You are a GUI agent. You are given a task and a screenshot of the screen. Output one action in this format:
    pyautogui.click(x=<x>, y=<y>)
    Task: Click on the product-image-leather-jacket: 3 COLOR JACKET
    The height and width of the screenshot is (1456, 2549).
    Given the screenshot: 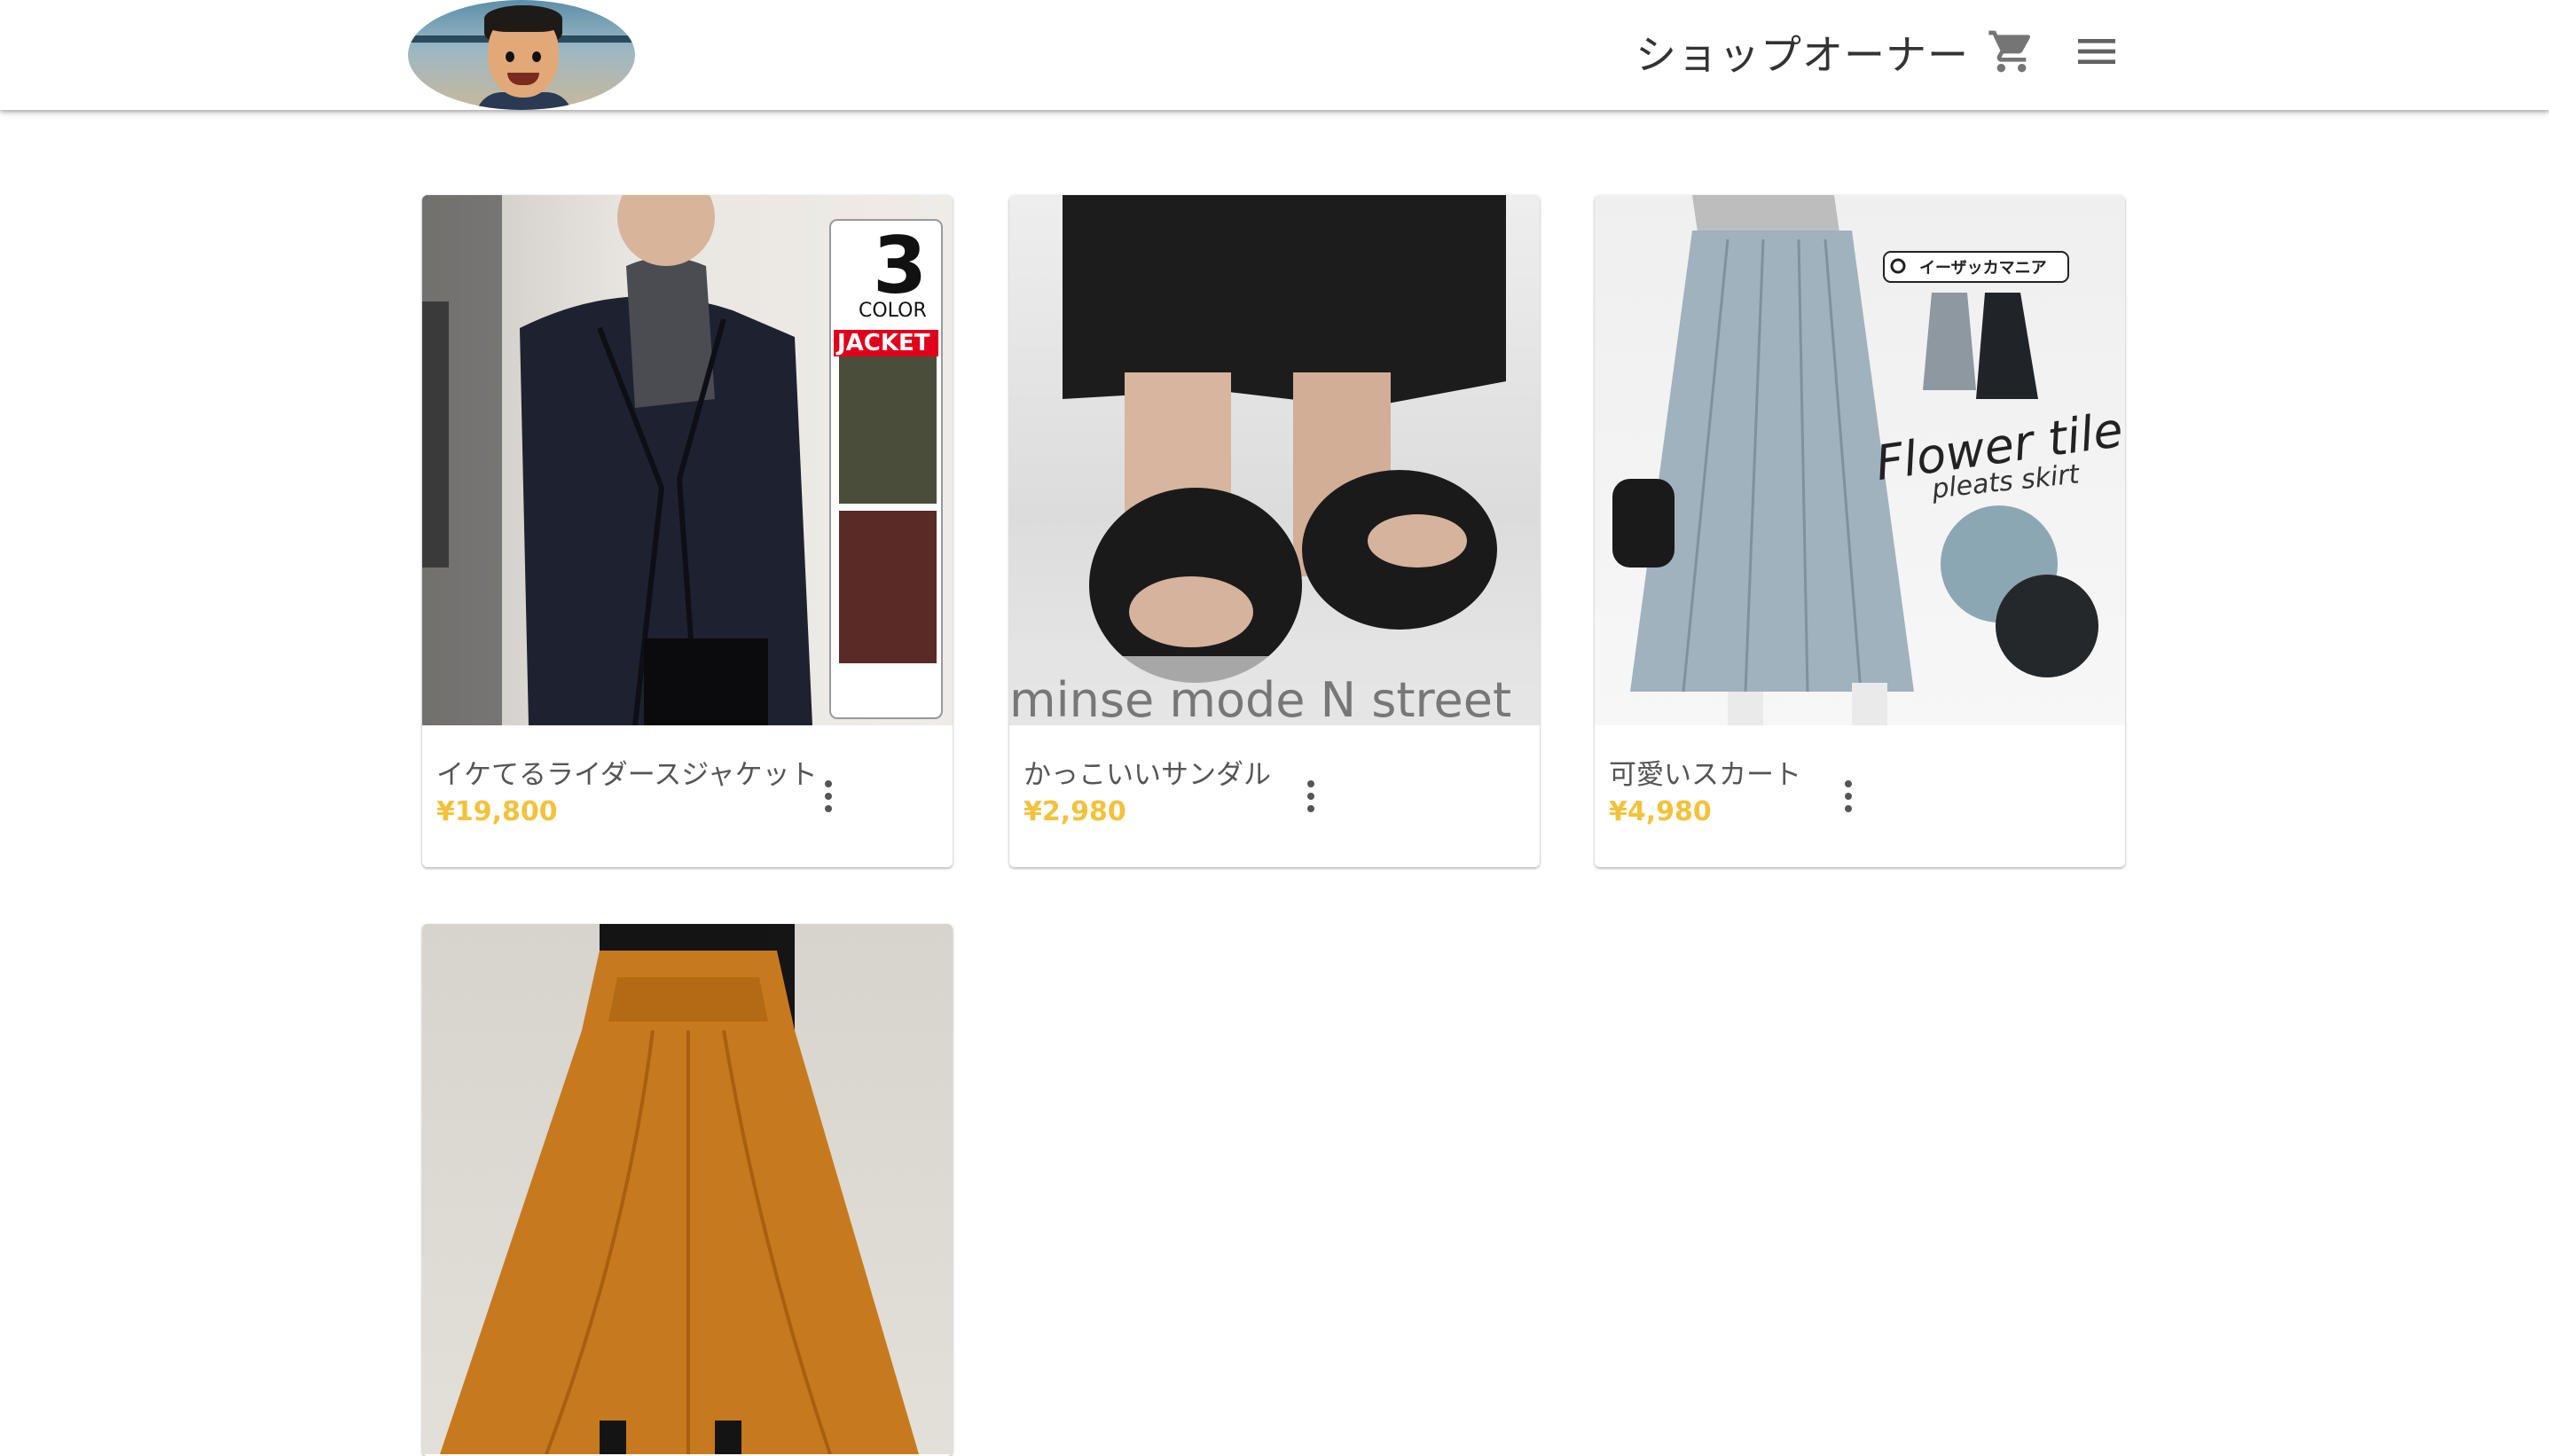 What is the action you would take?
    pyautogui.click(x=688, y=460)
    